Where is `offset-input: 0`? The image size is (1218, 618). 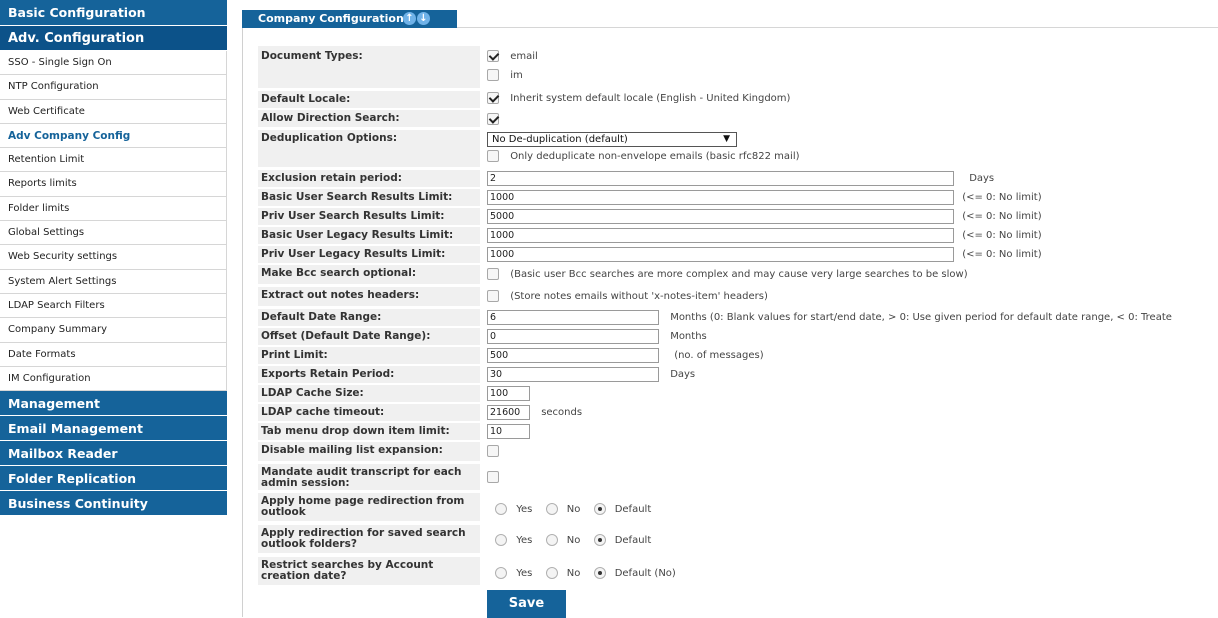
offset-input: 0 is located at coordinates (573, 336).